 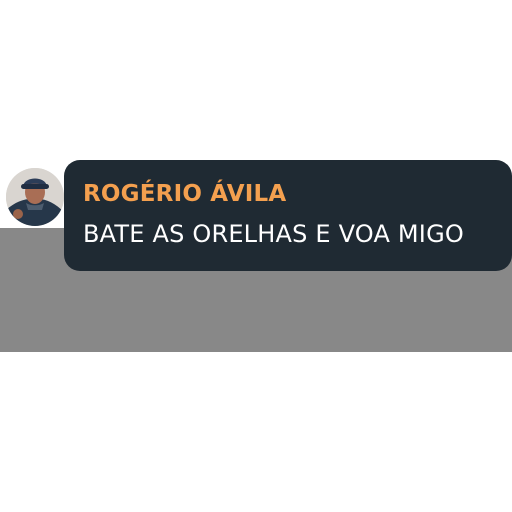 I want to click on sender-name: ROGÉRIO ÁVILA, so click(x=185, y=194).